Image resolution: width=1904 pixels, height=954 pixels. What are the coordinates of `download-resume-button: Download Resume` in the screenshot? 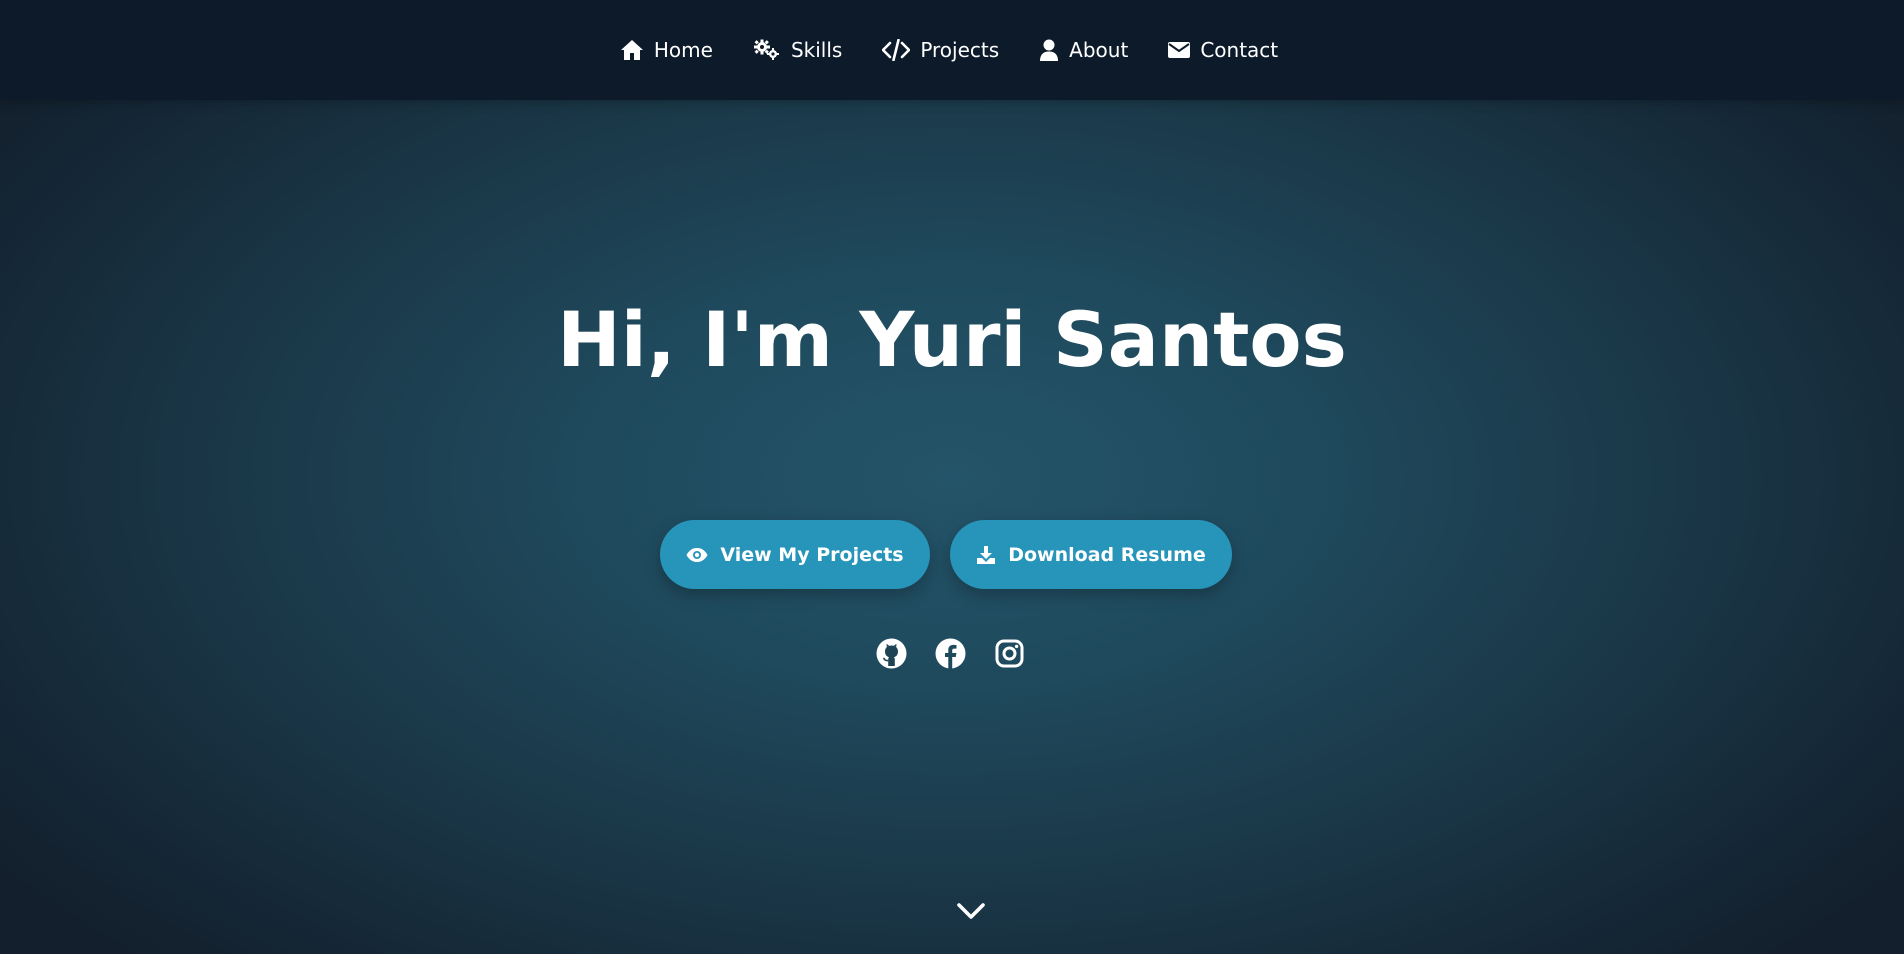 It's located at (1091, 554).